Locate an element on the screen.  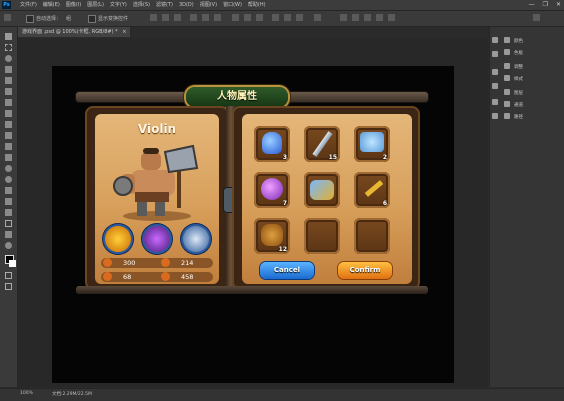
marquee-icon is located at coordinates (8, 47).